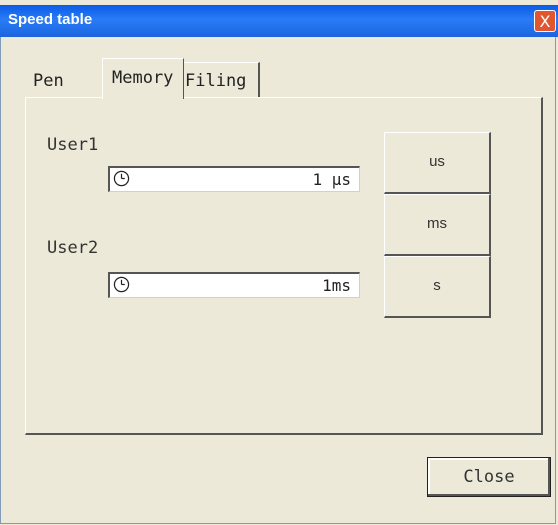  Describe the element at coordinates (216, 81) in the screenshot. I see `tab-filing-label: Filing` at that location.